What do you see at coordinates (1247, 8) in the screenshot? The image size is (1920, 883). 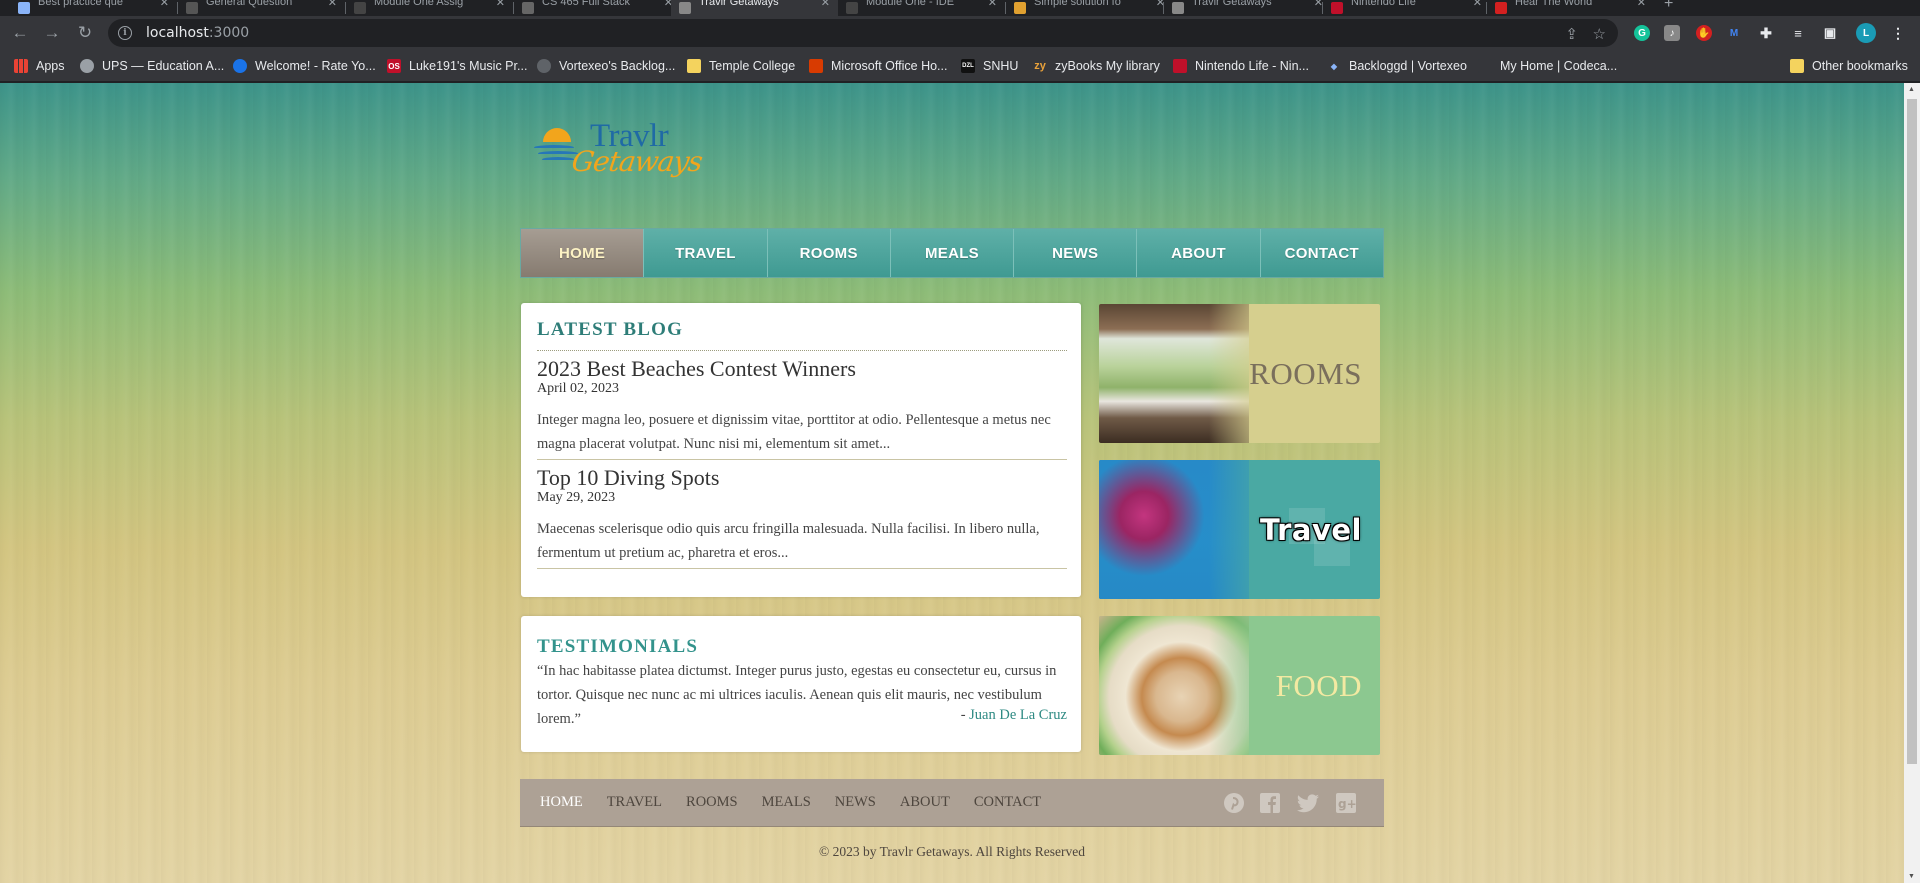 I see `browser-tab: Travlr Getaways ✕` at bounding box center [1247, 8].